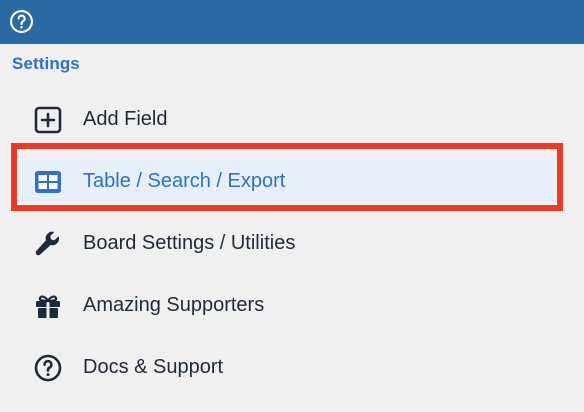 This screenshot has width=584, height=412. Describe the element at coordinates (292, 120) in the screenshot. I see `menu-item-add-field: Add Field` at that location.